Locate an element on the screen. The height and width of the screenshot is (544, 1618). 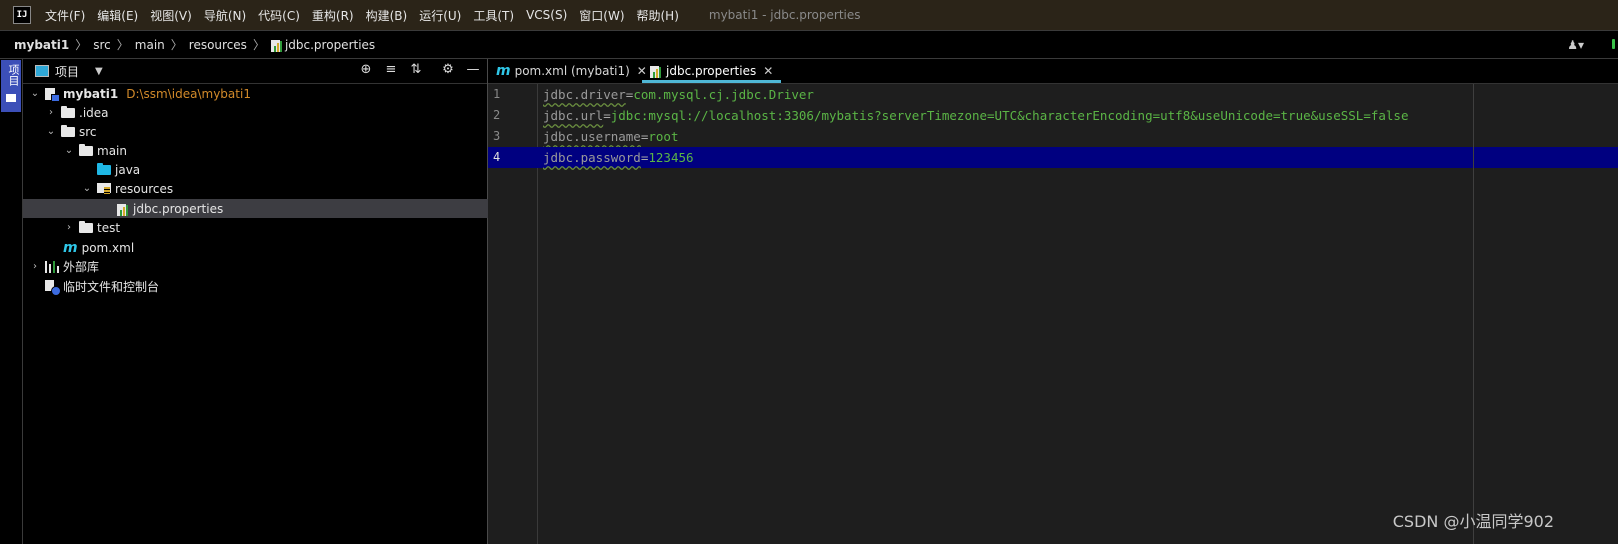
property-key: jdbc.driver is located at coordinates (584, 94).